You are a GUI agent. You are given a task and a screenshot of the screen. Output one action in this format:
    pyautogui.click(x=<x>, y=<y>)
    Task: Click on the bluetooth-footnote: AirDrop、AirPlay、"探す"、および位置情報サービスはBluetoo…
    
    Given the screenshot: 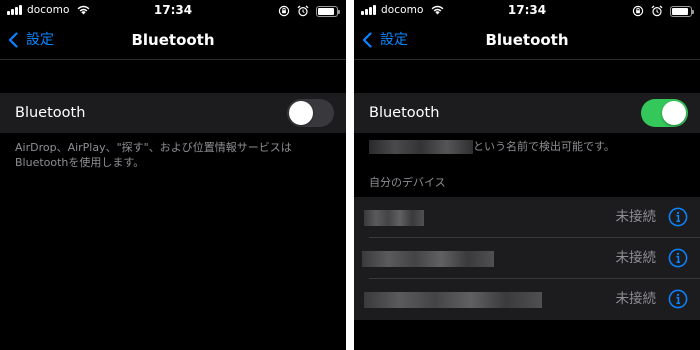 What is the action you would take?
    pyautogui.click(x=153, y=155)
    